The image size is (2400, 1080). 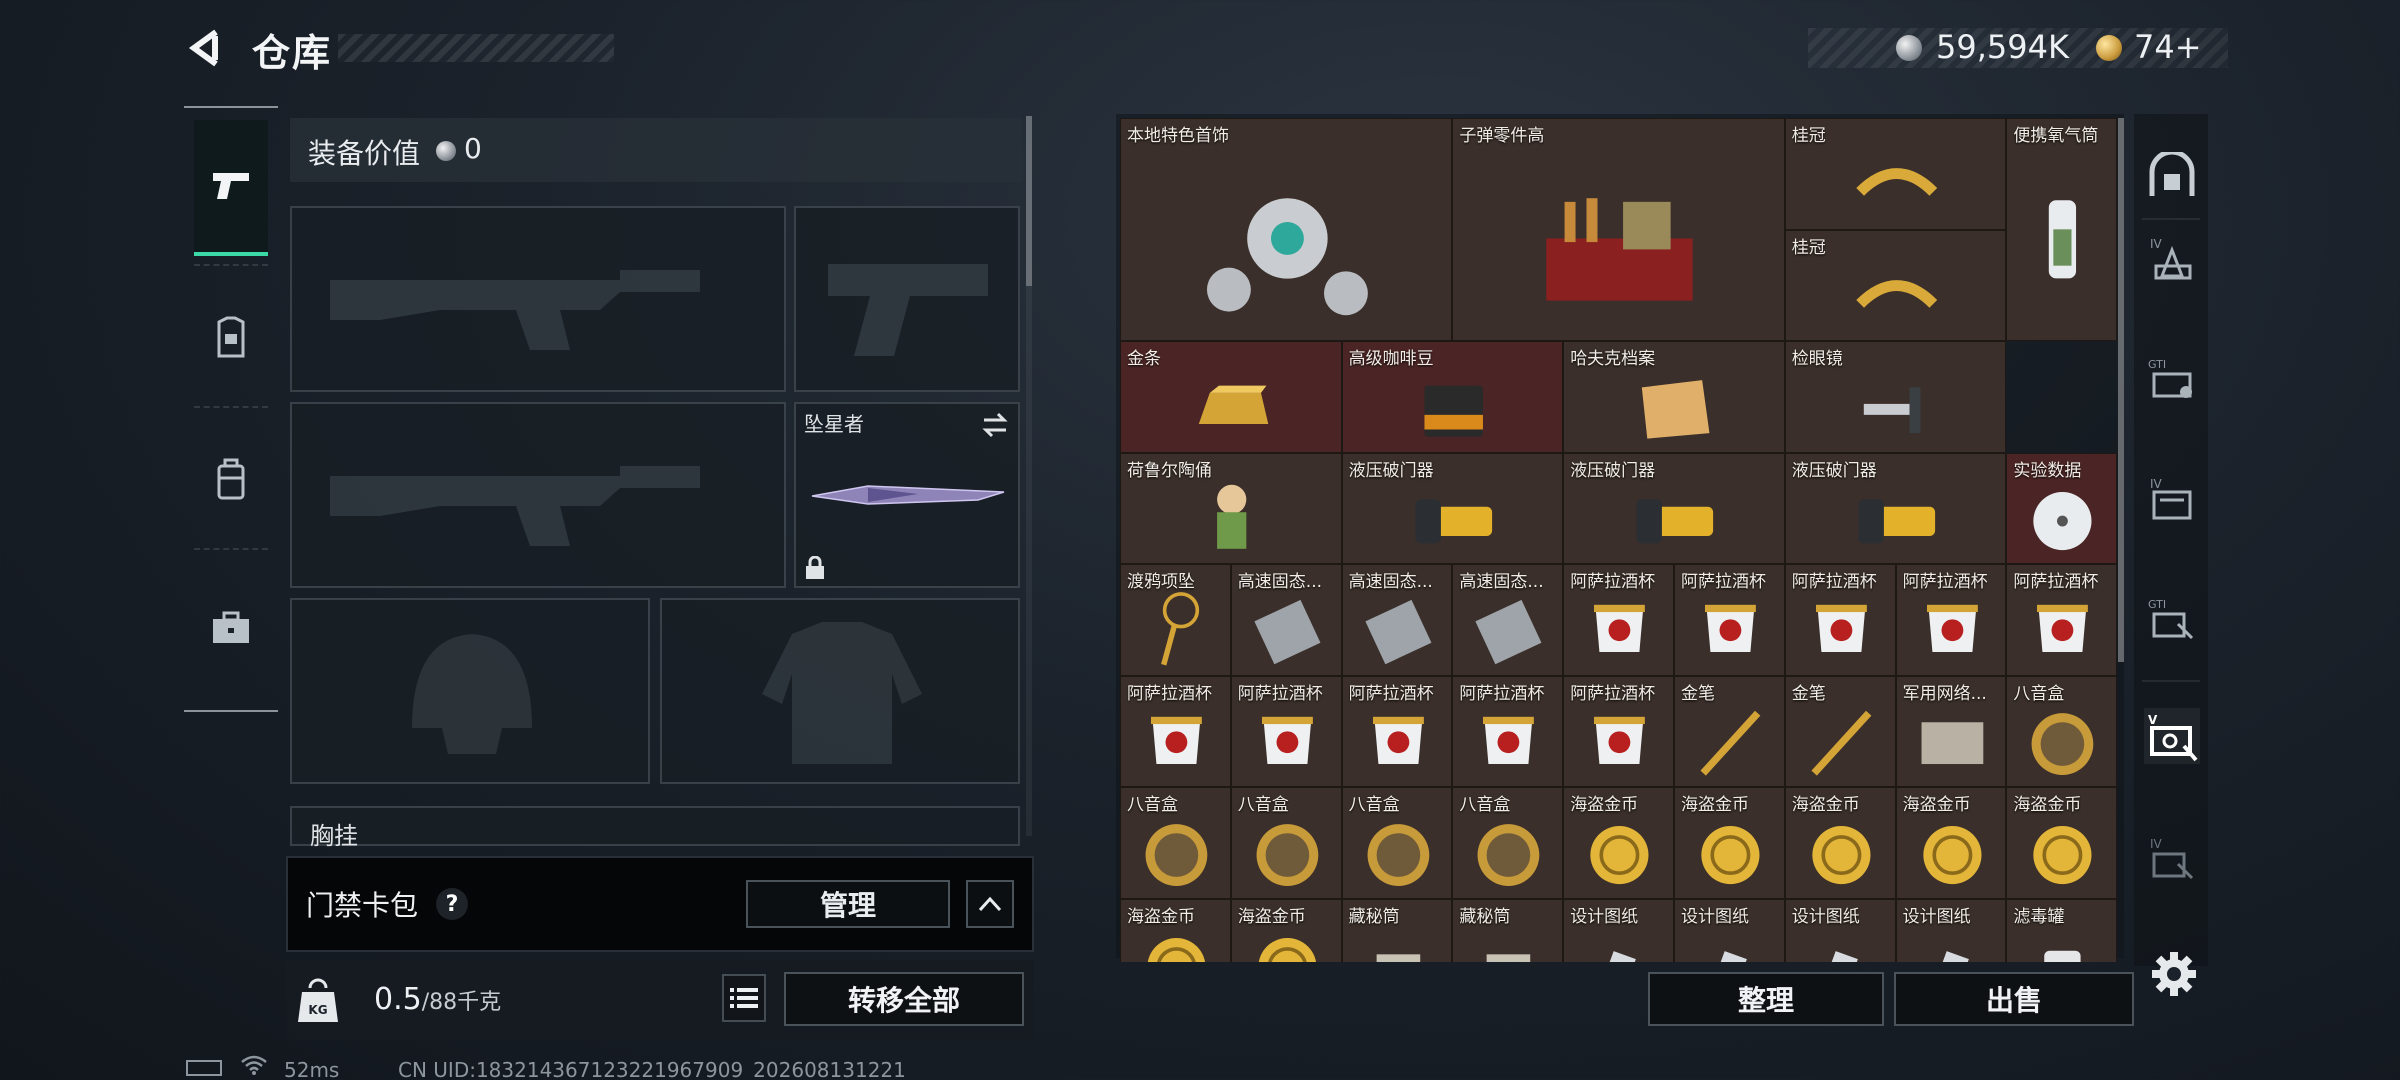 I want to click on sidebar-container-tab-2: GTI, so click(x=2172, y=378).